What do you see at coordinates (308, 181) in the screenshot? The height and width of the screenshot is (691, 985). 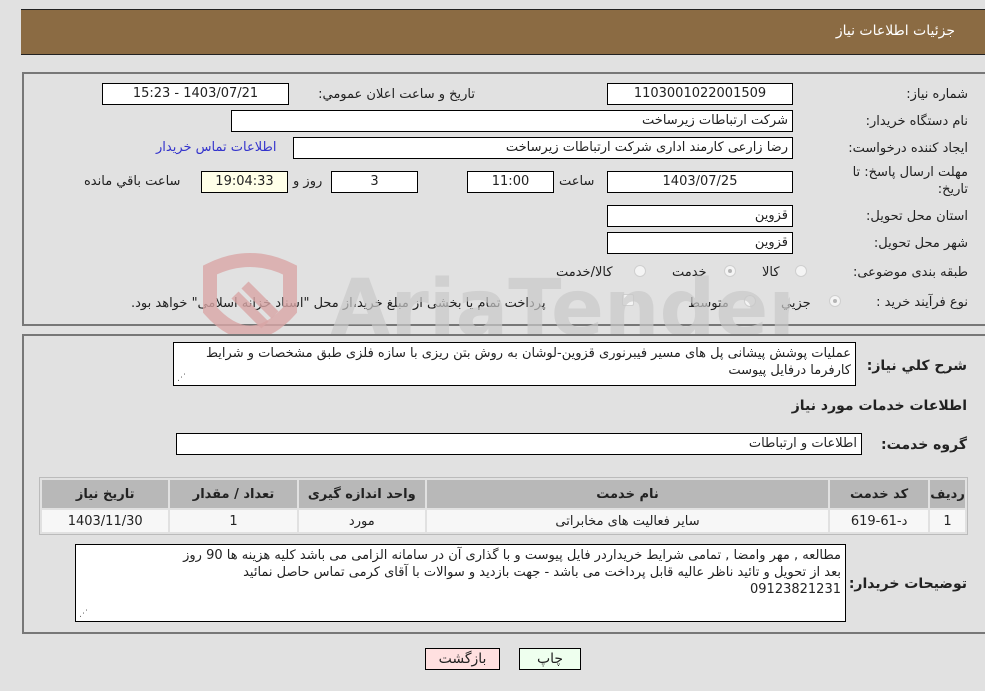 I see `days-label: روز و` at bounding box center [308, 181].